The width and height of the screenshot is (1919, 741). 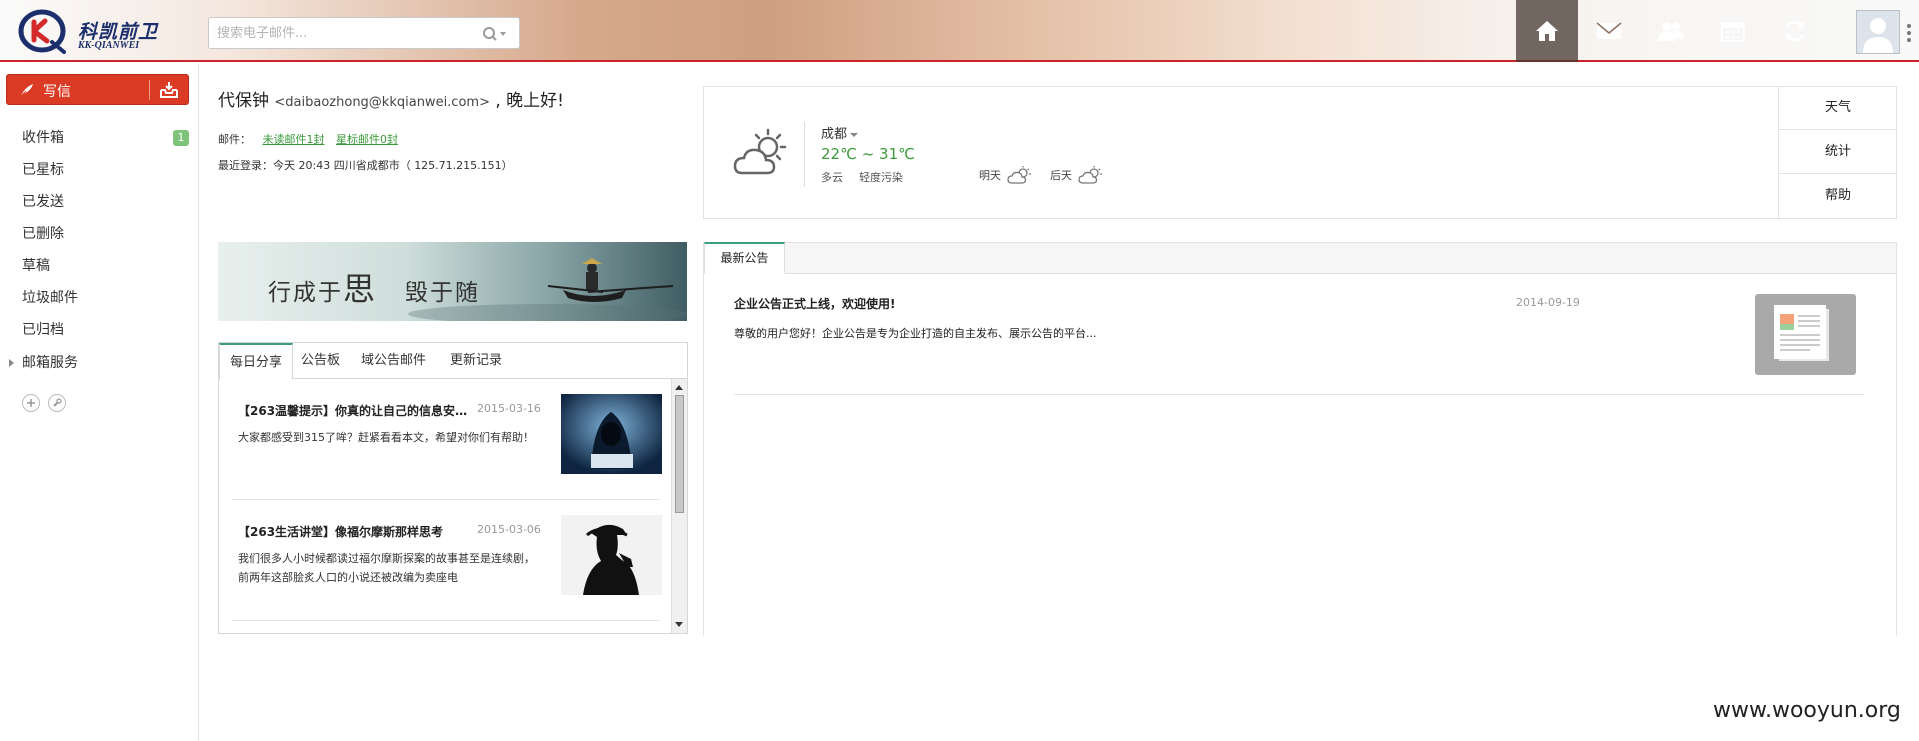 I want to click on sidebar-tools, so click(x=44, y=403).